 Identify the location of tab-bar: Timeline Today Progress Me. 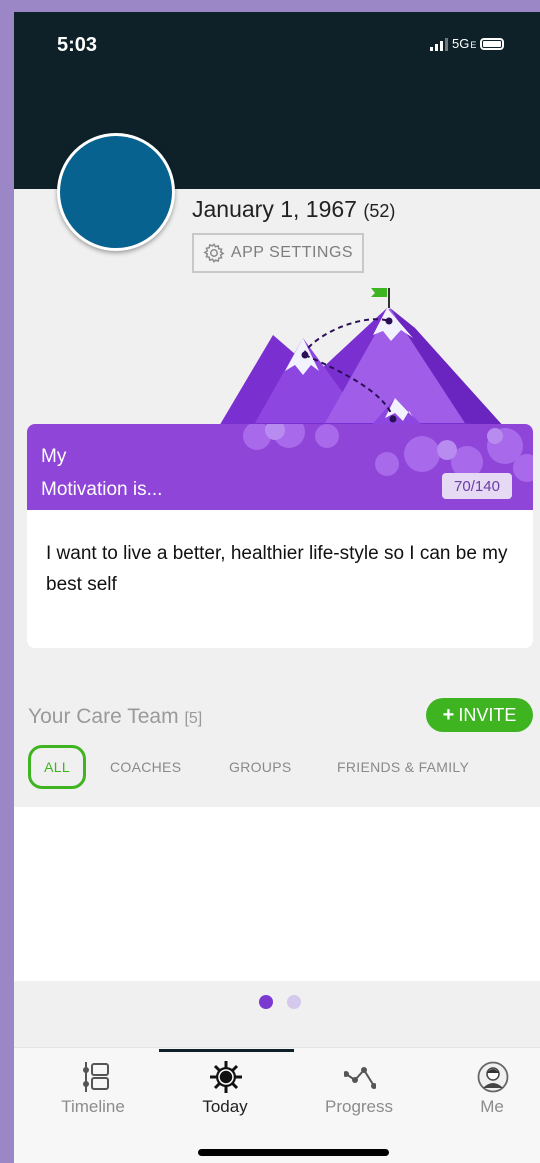
(277, 1105).